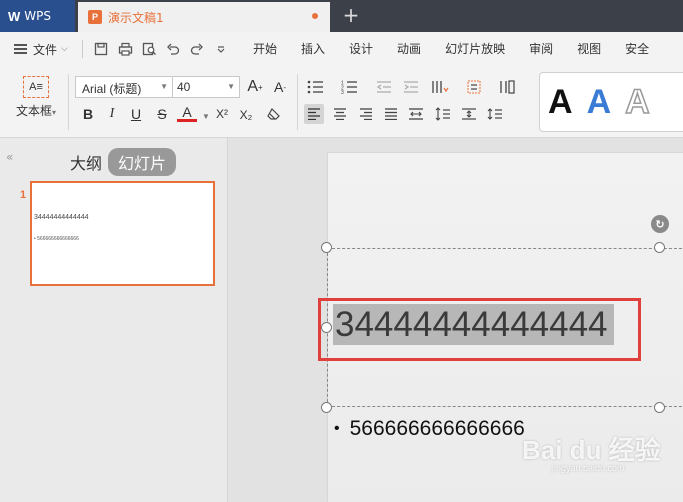  I want to click on print-button, so click(125, 49).